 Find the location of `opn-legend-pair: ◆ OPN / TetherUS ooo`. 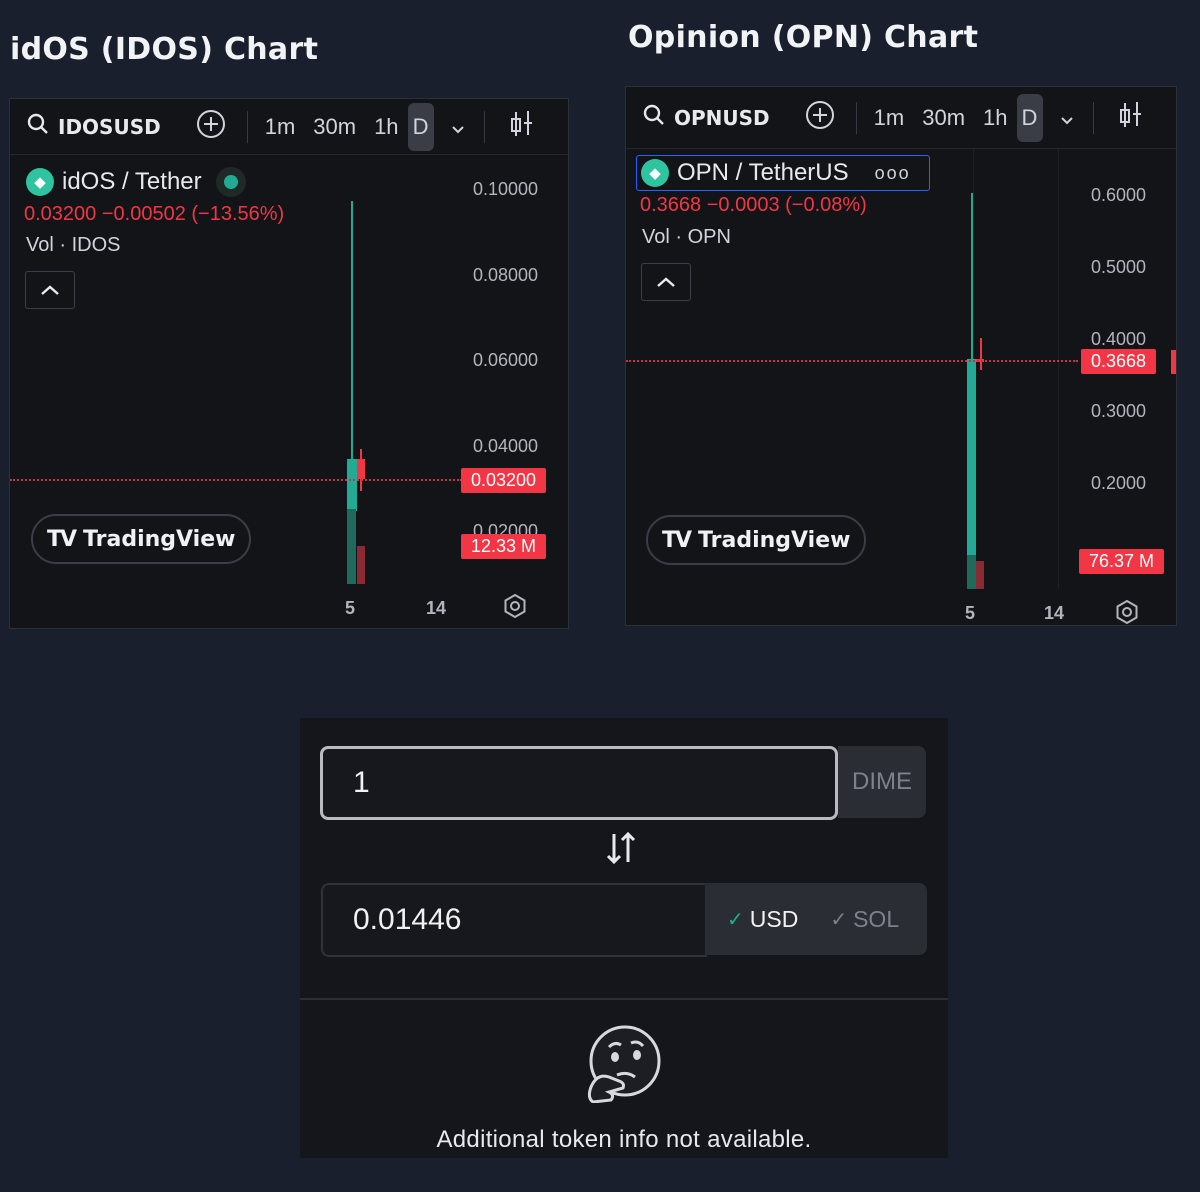

opn-legend-pair: ◆ OPN / TetherUS ooo is located at coordinates (783, 173).